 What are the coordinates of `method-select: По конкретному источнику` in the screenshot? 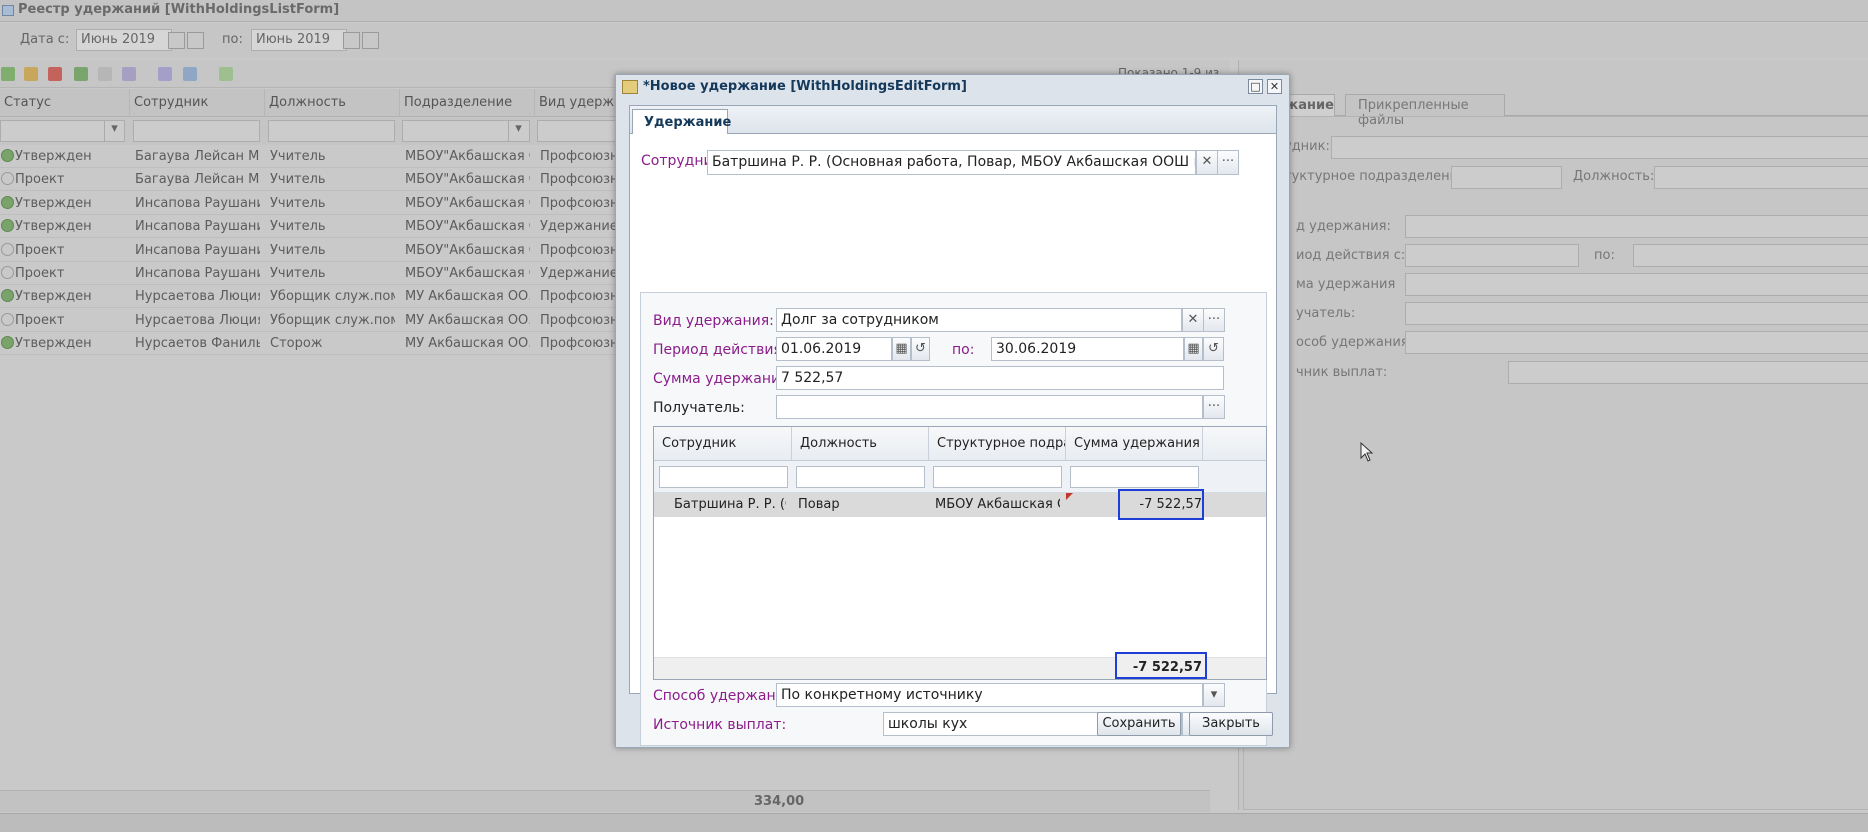 It's located at (989, 695).